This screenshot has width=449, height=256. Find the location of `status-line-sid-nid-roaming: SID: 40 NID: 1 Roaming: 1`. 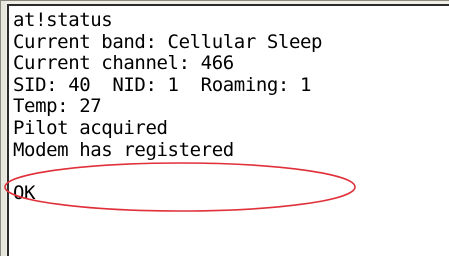

status-line-sid-nid-roaming: SID: 40 NID: 1 Roaming: 1 is located at coordinates (162, 84).